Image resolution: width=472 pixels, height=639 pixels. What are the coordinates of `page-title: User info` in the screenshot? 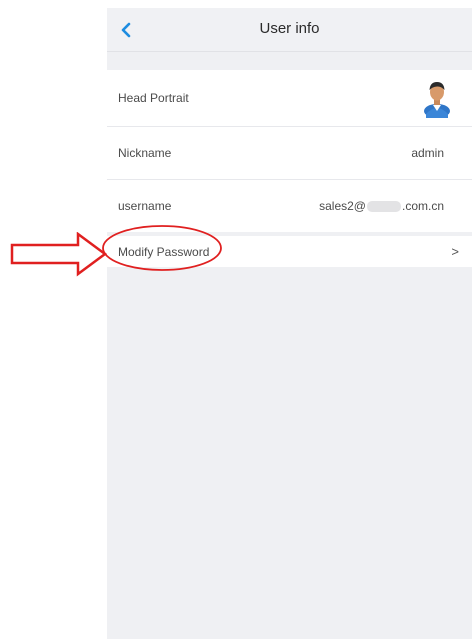 It's located at (289, 28).